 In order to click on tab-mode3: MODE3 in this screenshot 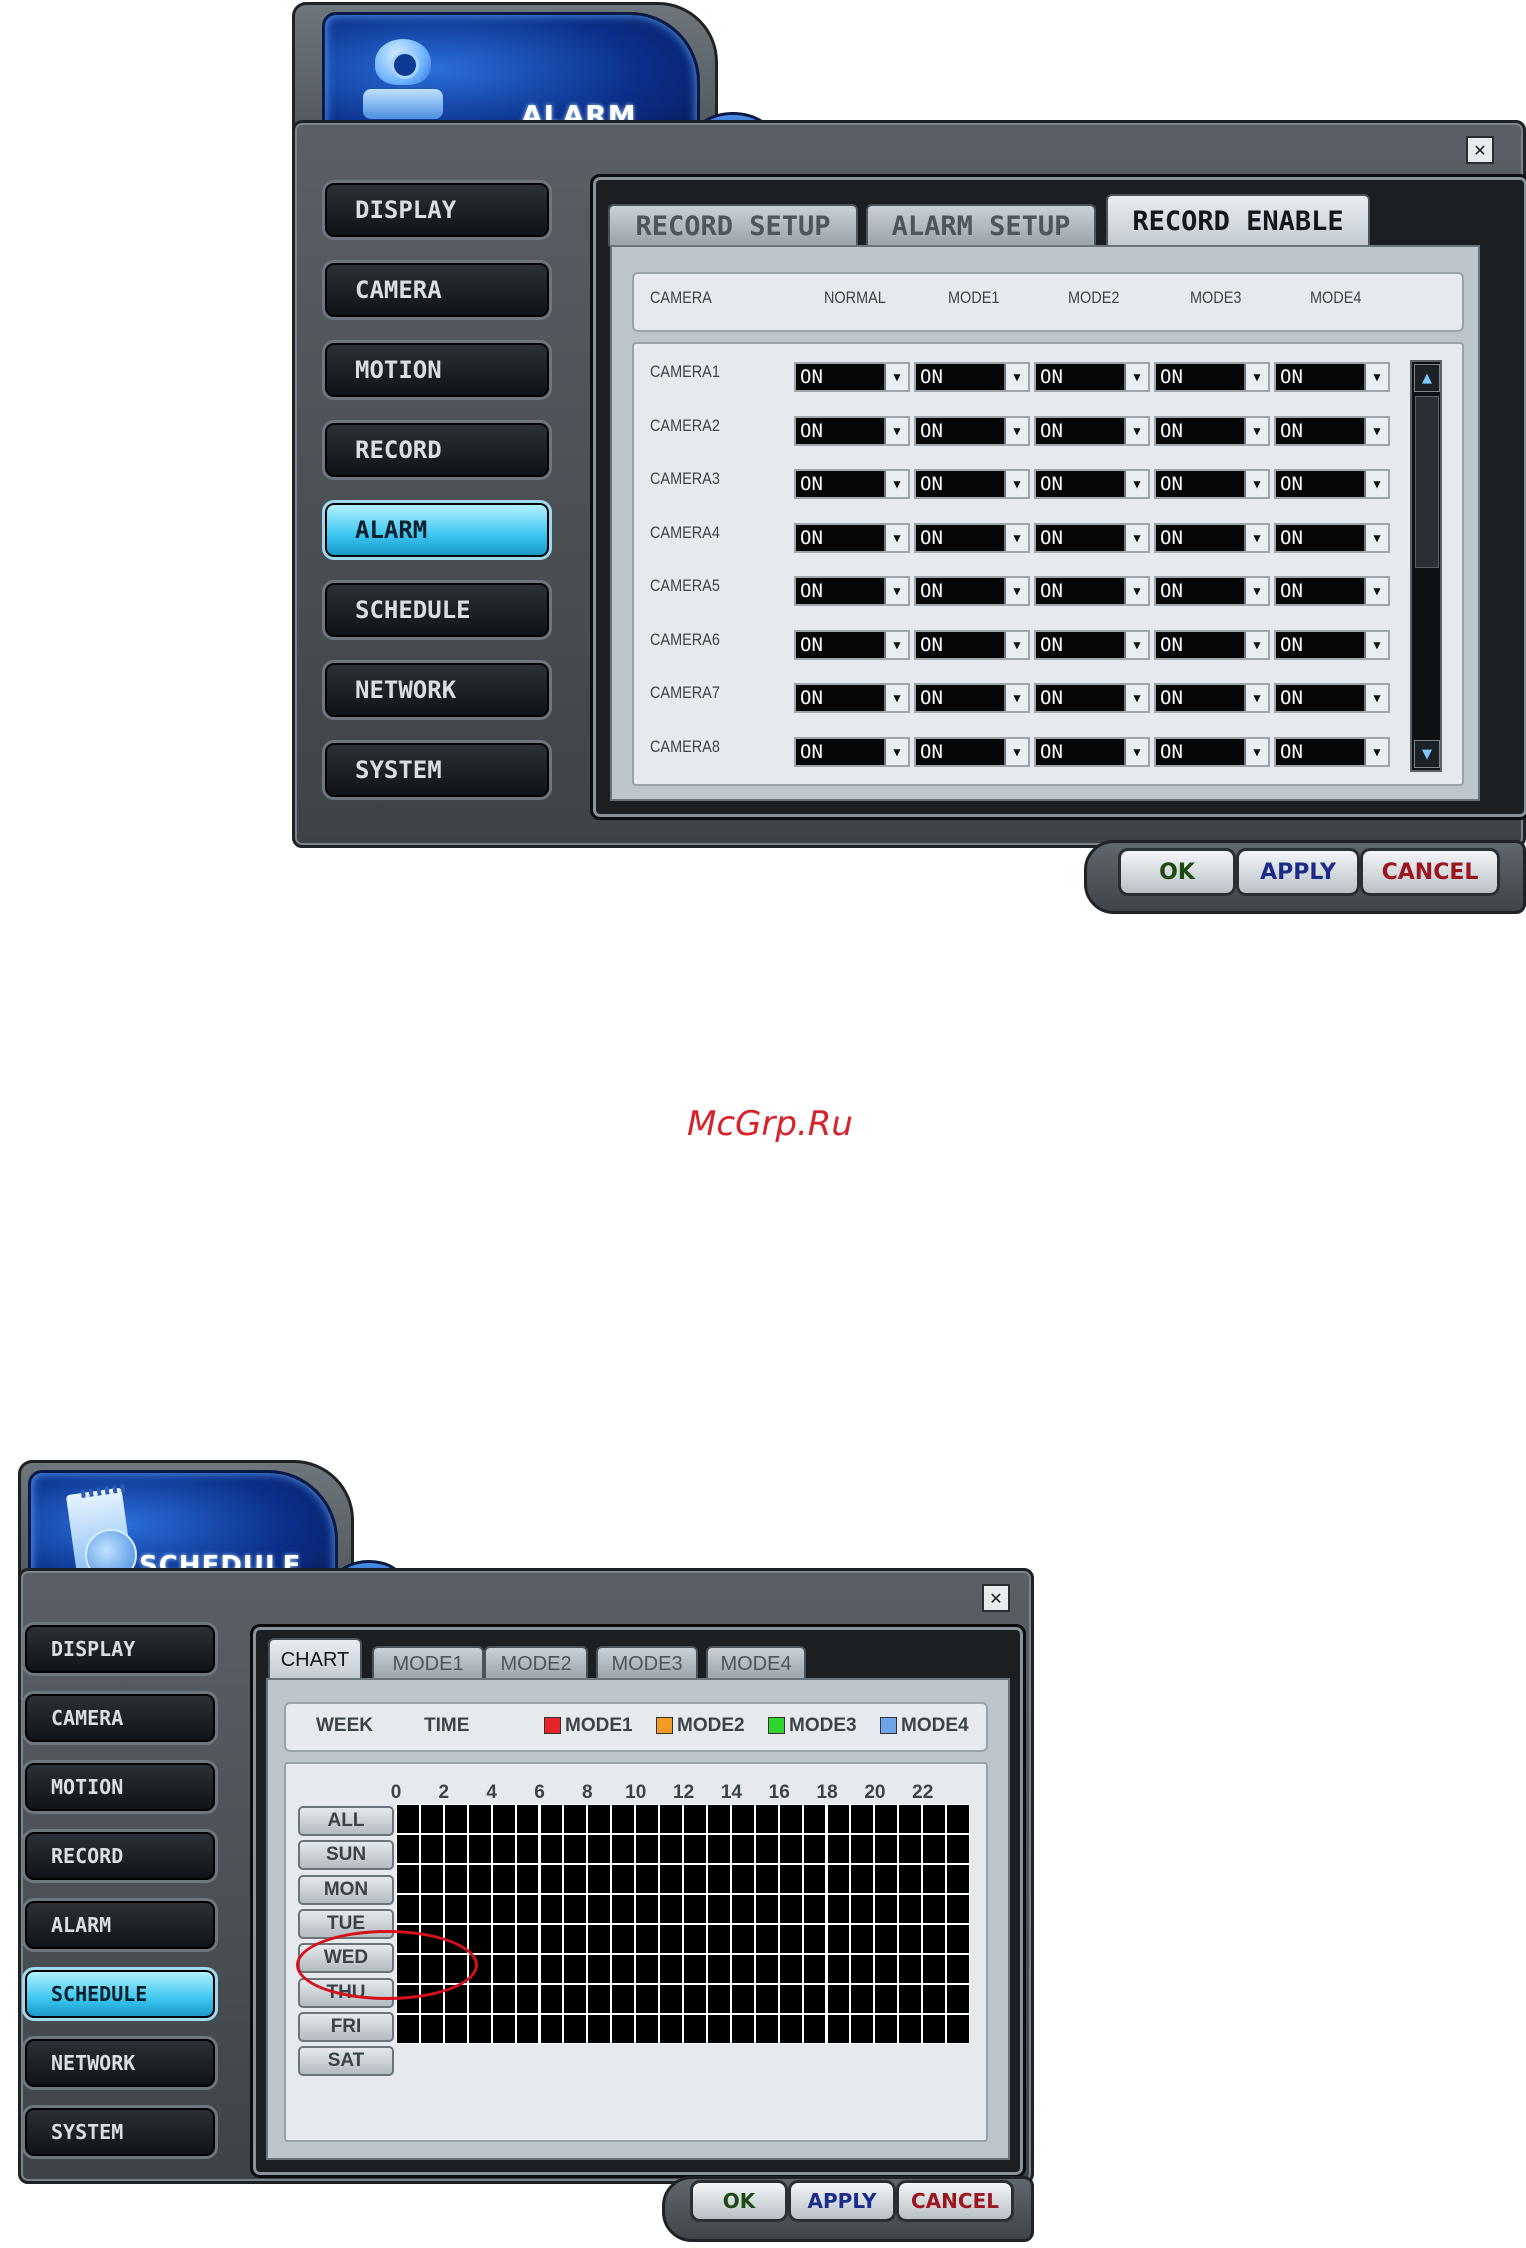, I will do `click(647, 1663)`.